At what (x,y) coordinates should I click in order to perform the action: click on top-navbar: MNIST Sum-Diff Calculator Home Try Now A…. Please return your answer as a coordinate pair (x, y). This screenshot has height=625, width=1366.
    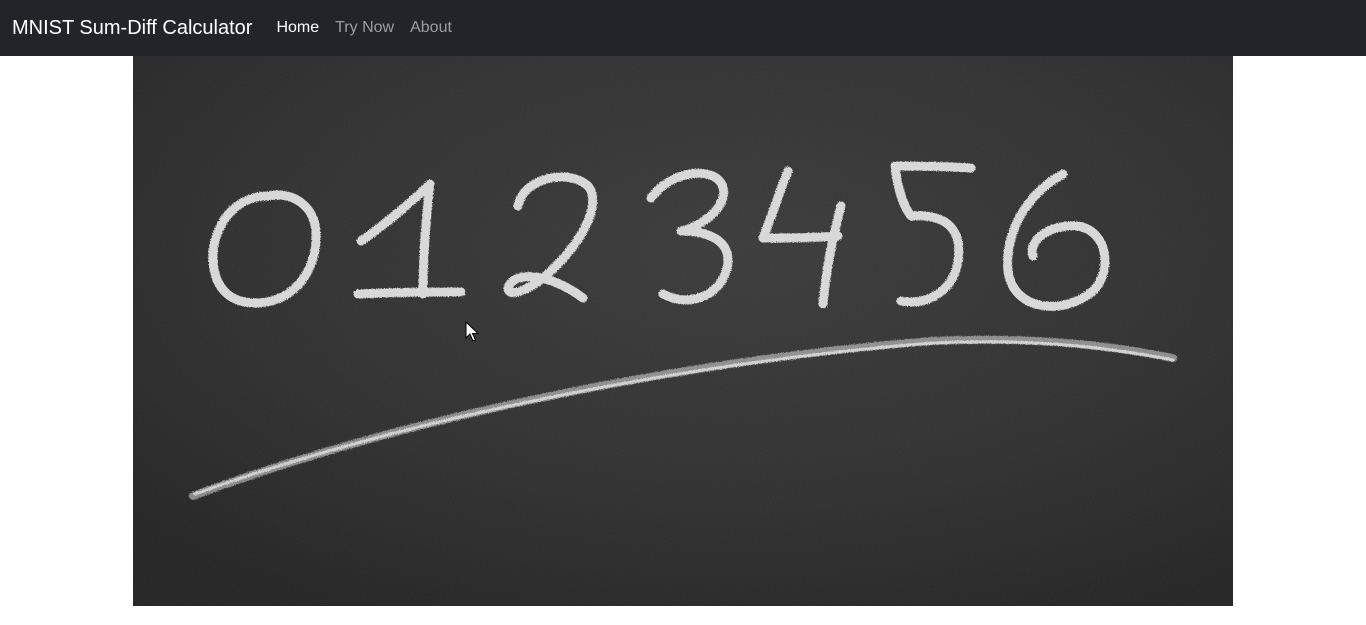
    Looking at the image, I should click on (683, 28).